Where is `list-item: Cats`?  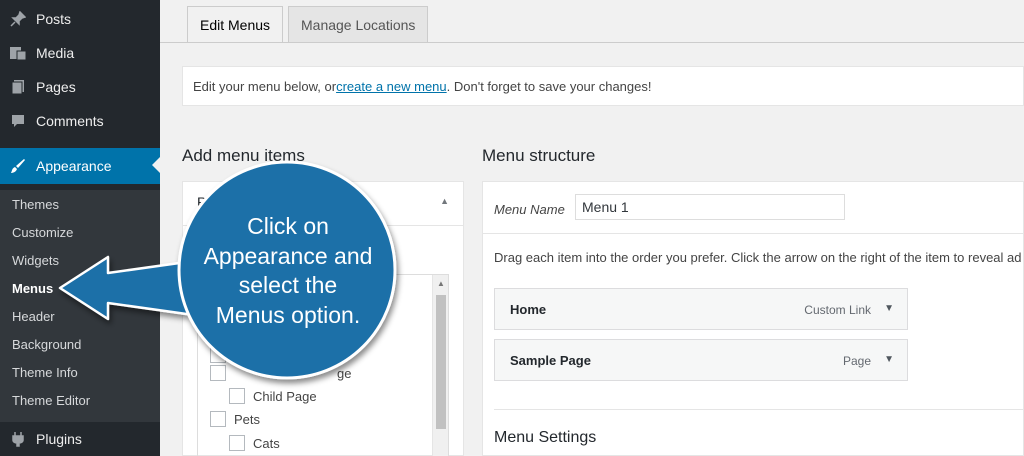 list-item: Cats is located at coordinates (254, 443).